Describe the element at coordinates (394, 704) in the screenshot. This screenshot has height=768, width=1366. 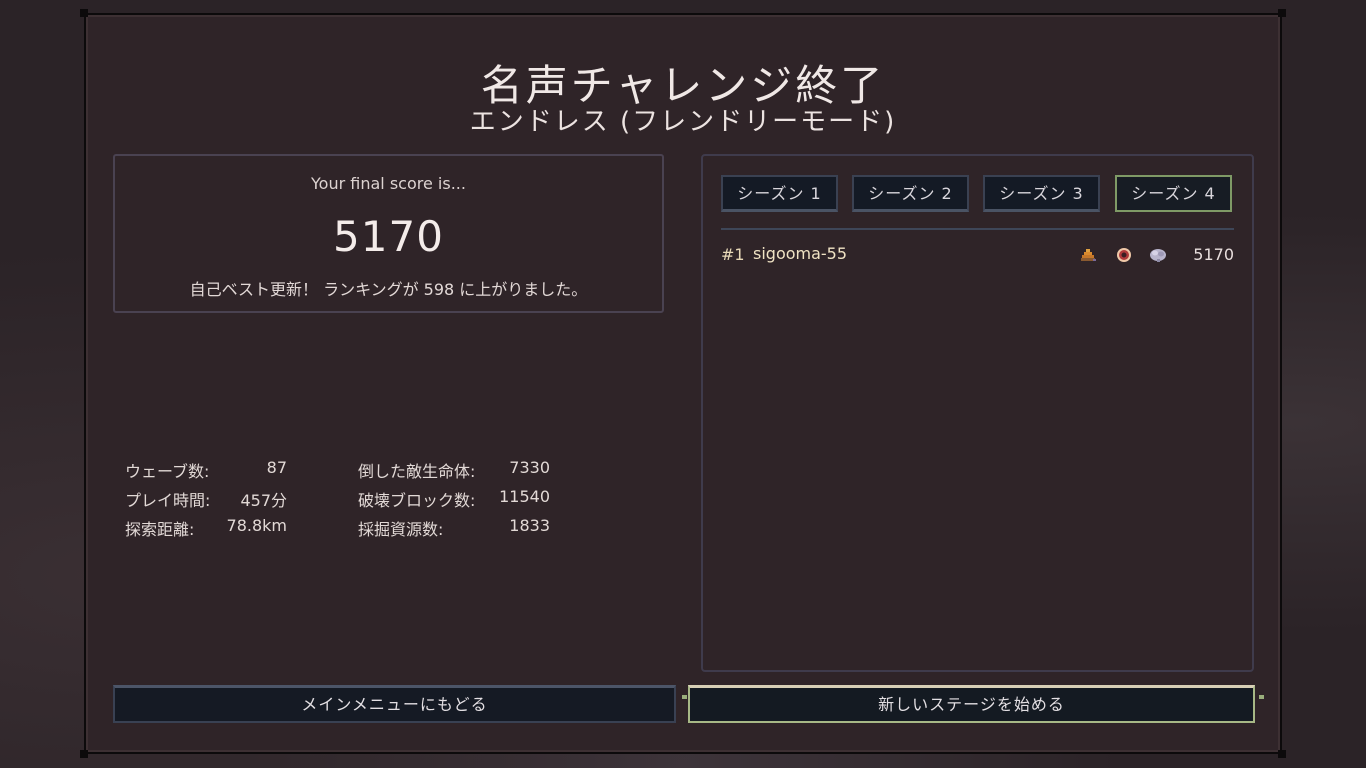
I see `main-menu-button: メインメニューにもどる` at that location.